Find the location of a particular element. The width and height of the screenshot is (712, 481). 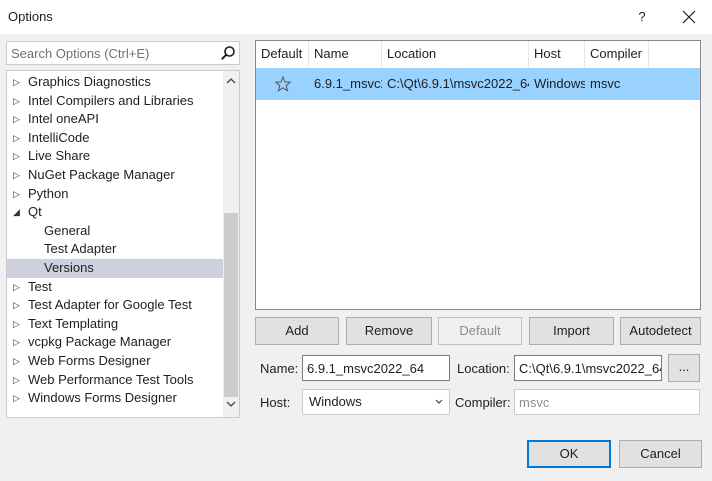

tree-item-vcpkg: ▷ vcpkg Package Manager is located at coordinates (115, 342).